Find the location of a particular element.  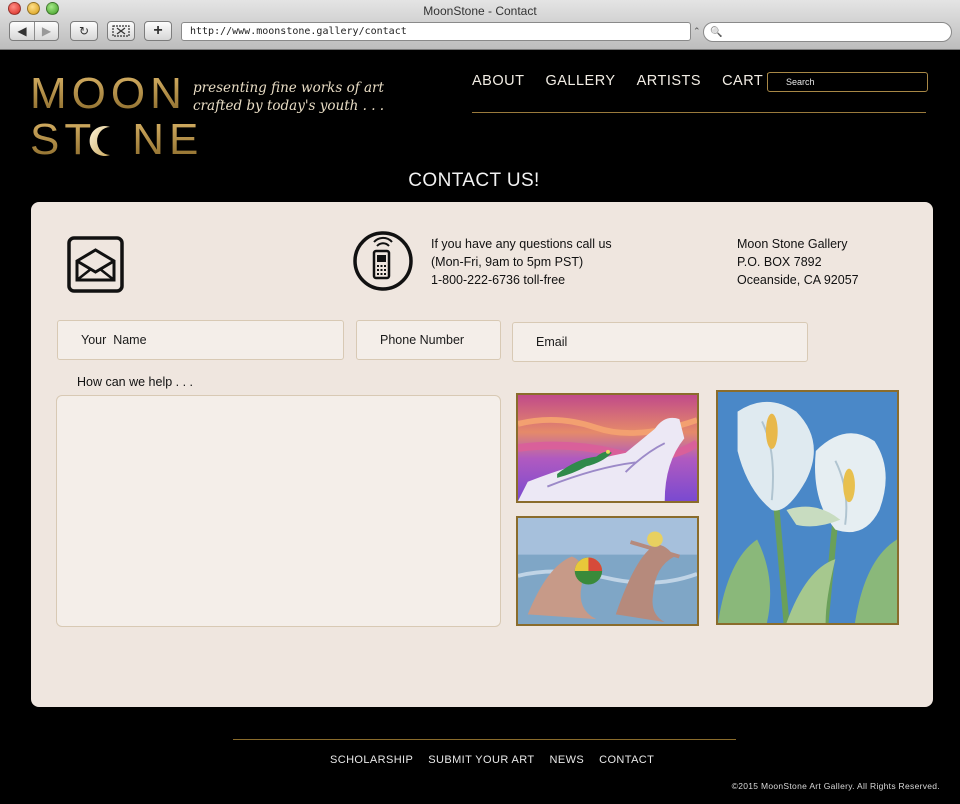

message-label: How can we help . . . is located at coordinates (135, 382).